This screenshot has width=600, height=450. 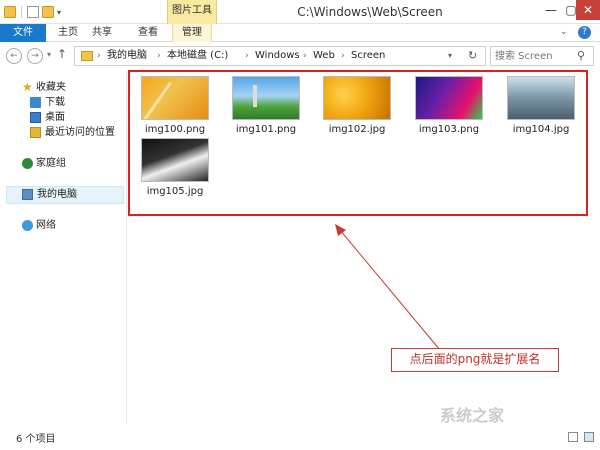 What do you see at coordinates (63, 103) in the screenshot?
I see `sidebar-item-downloads: 下载` at bounding box center [63, 103].